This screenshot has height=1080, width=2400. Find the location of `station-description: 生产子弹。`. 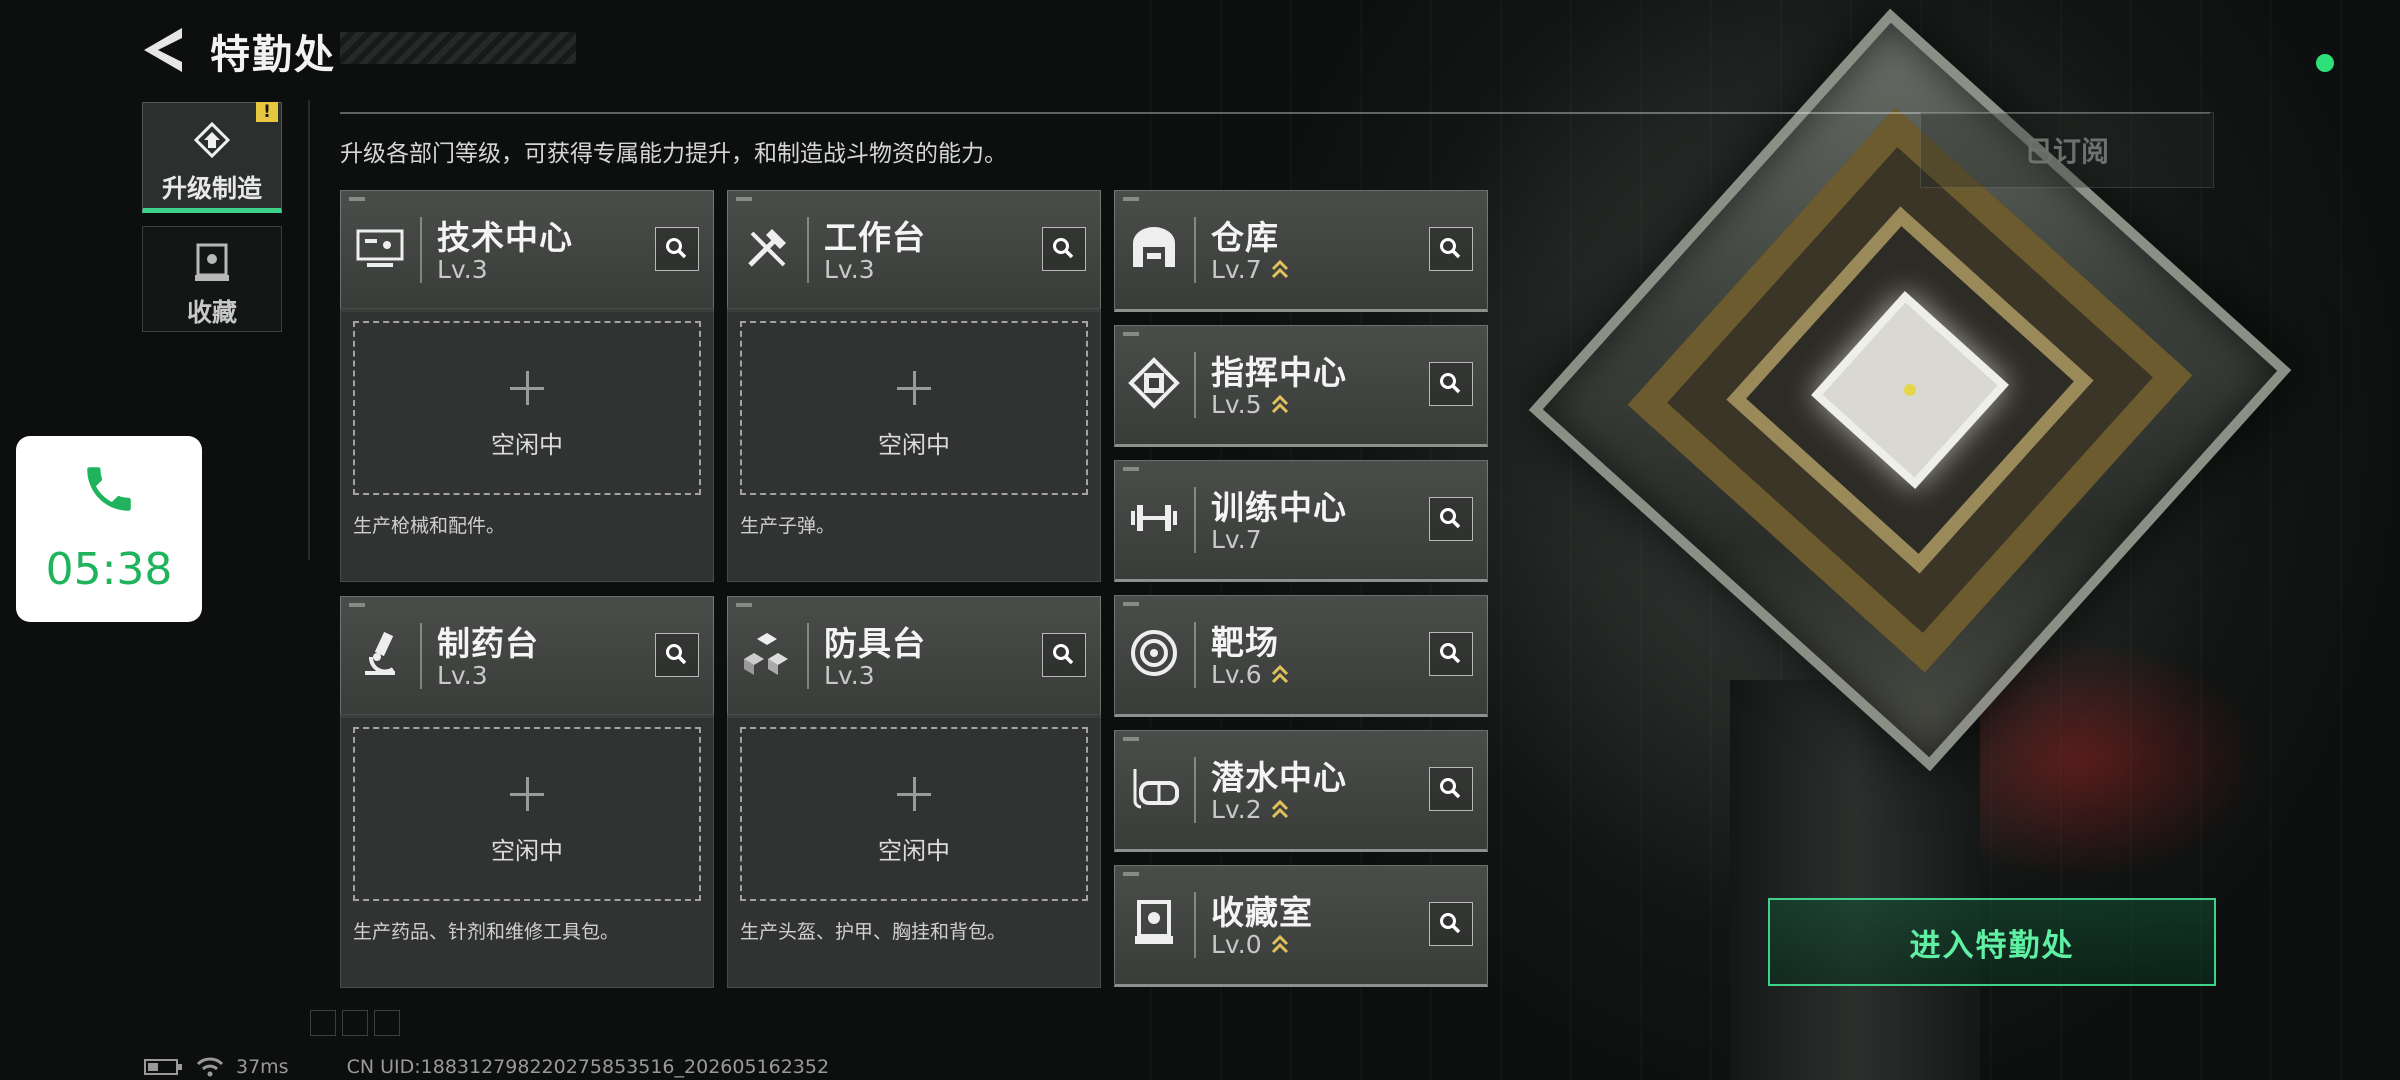

station-description: 生产子弹。 is located at coordinates (788, 526).